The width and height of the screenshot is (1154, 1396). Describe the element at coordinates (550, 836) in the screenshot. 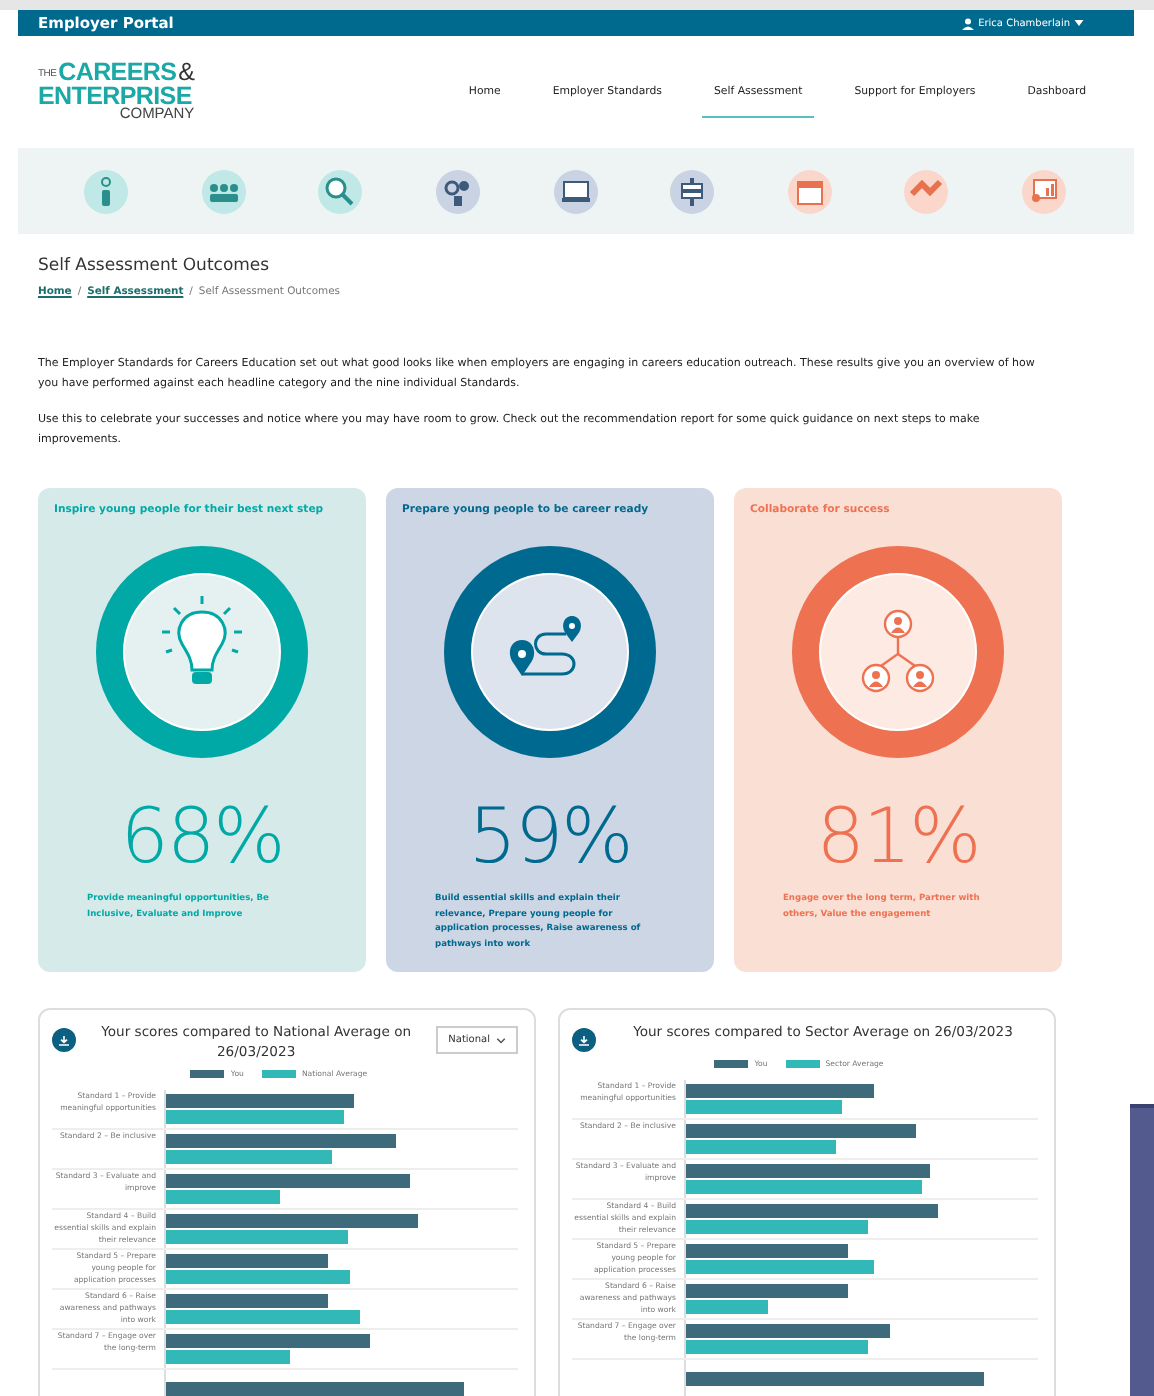

I see `percentage-score: 59%` at that location.